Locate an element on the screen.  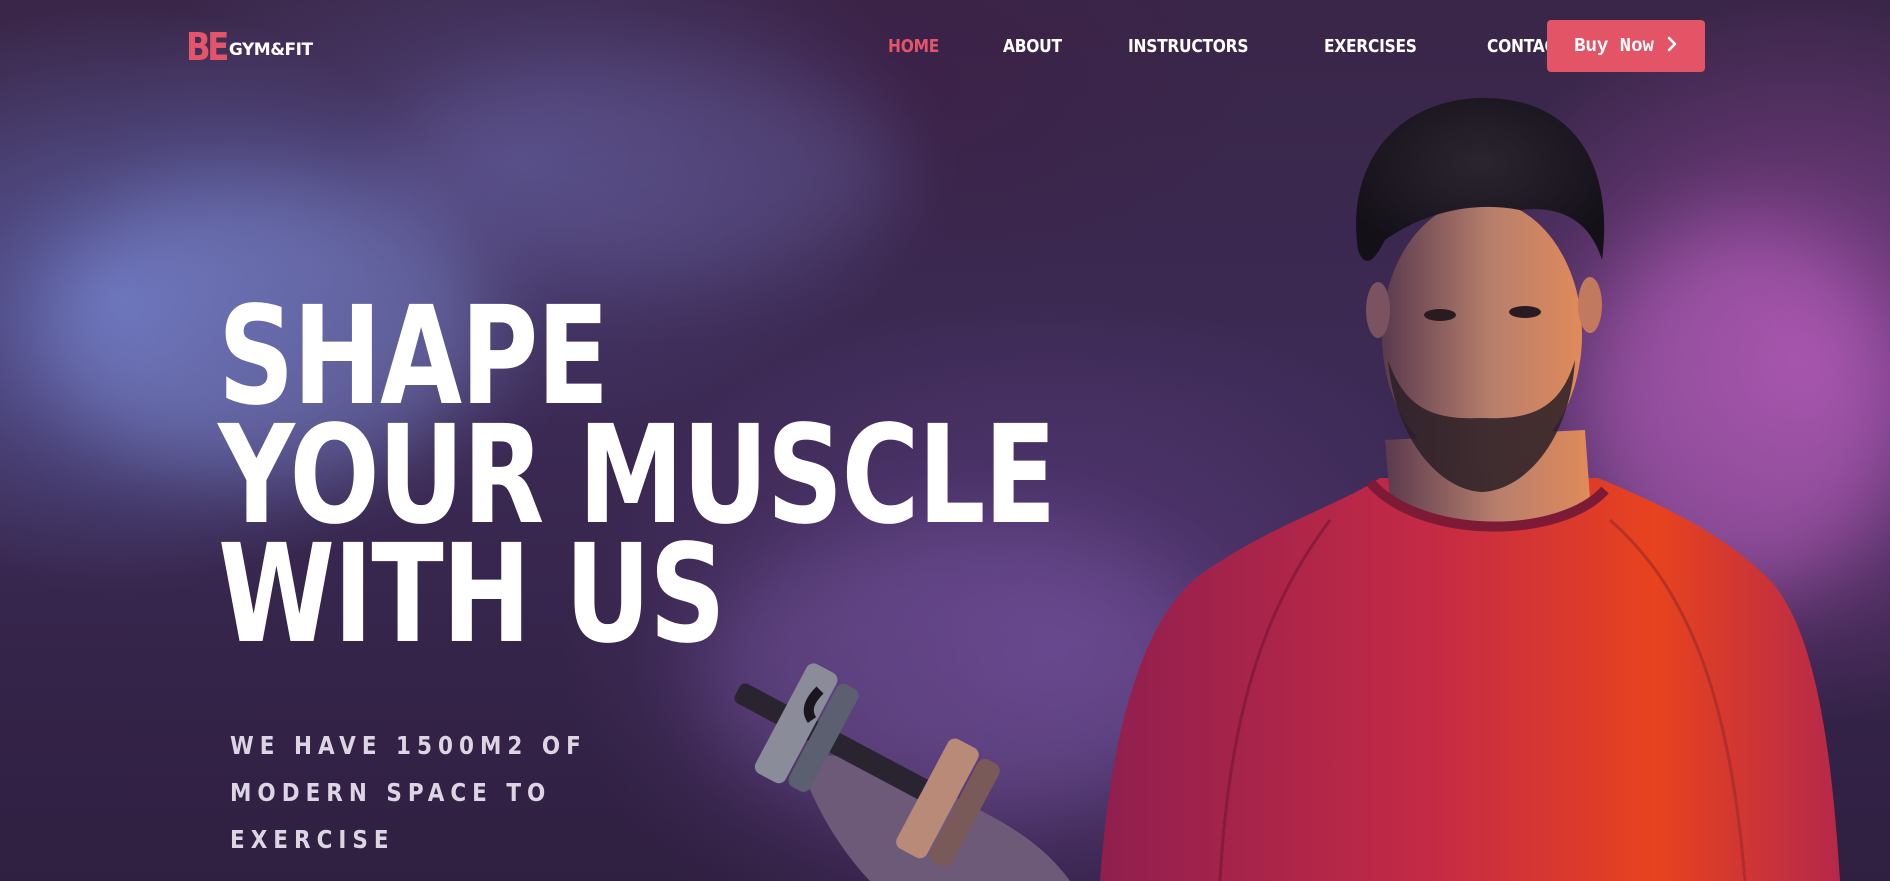
nav-item-instructors: INSTRUCTORS is located at coordinates (1188, 46).